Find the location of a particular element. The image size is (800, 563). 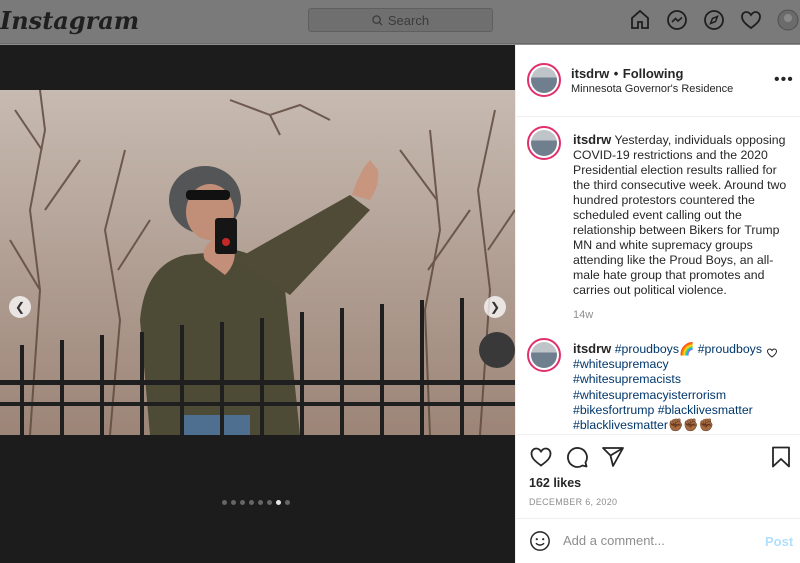

top-nav: Instagram Search is located at coordinates (400, 22).